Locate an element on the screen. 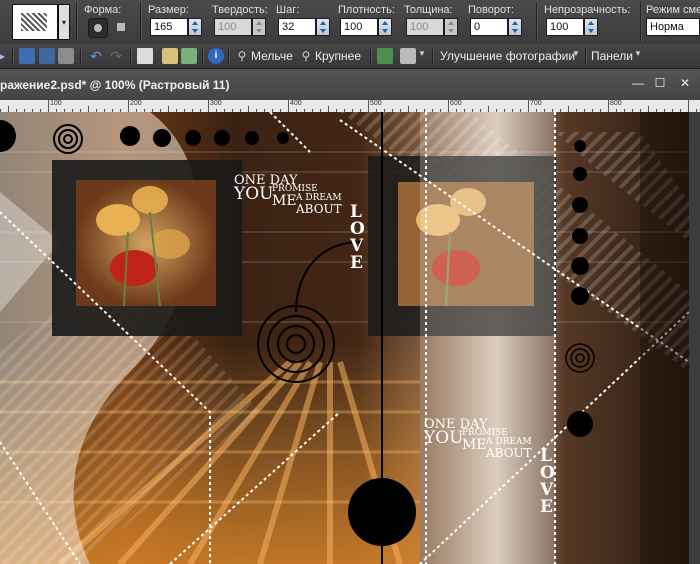  new-file-icon: ▸ is located at coordinates (5, 56).